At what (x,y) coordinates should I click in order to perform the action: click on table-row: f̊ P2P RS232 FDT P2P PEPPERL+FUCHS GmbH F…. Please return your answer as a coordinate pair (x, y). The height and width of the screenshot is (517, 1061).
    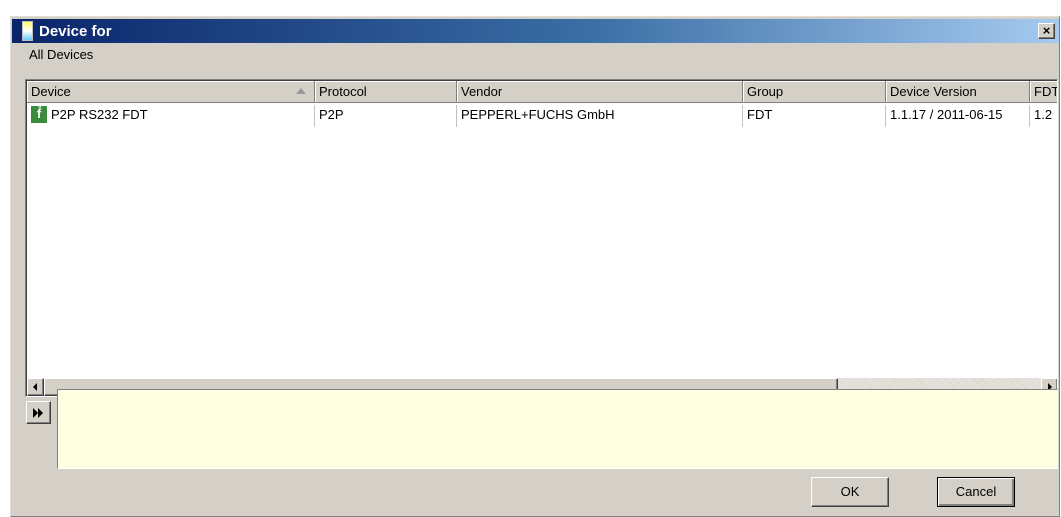
    Looking at the image, I should click on (542, 116).